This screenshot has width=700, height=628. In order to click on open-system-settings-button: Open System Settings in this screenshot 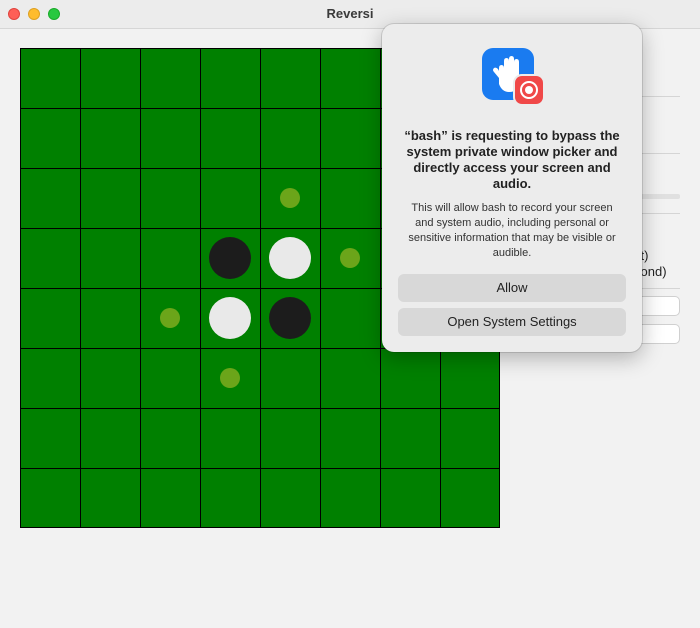, I will do `click(512, 322)`.